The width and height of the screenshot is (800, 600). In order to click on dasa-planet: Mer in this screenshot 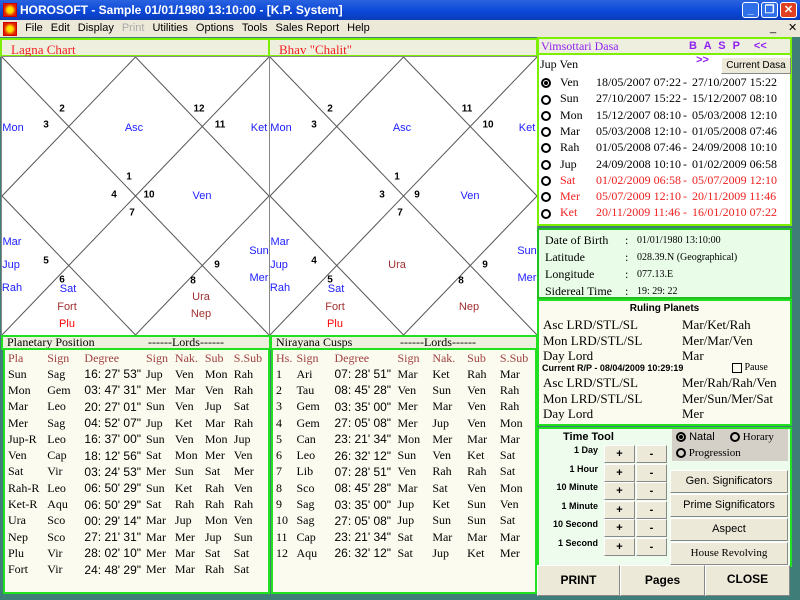, I will do `click(570, 196)`.